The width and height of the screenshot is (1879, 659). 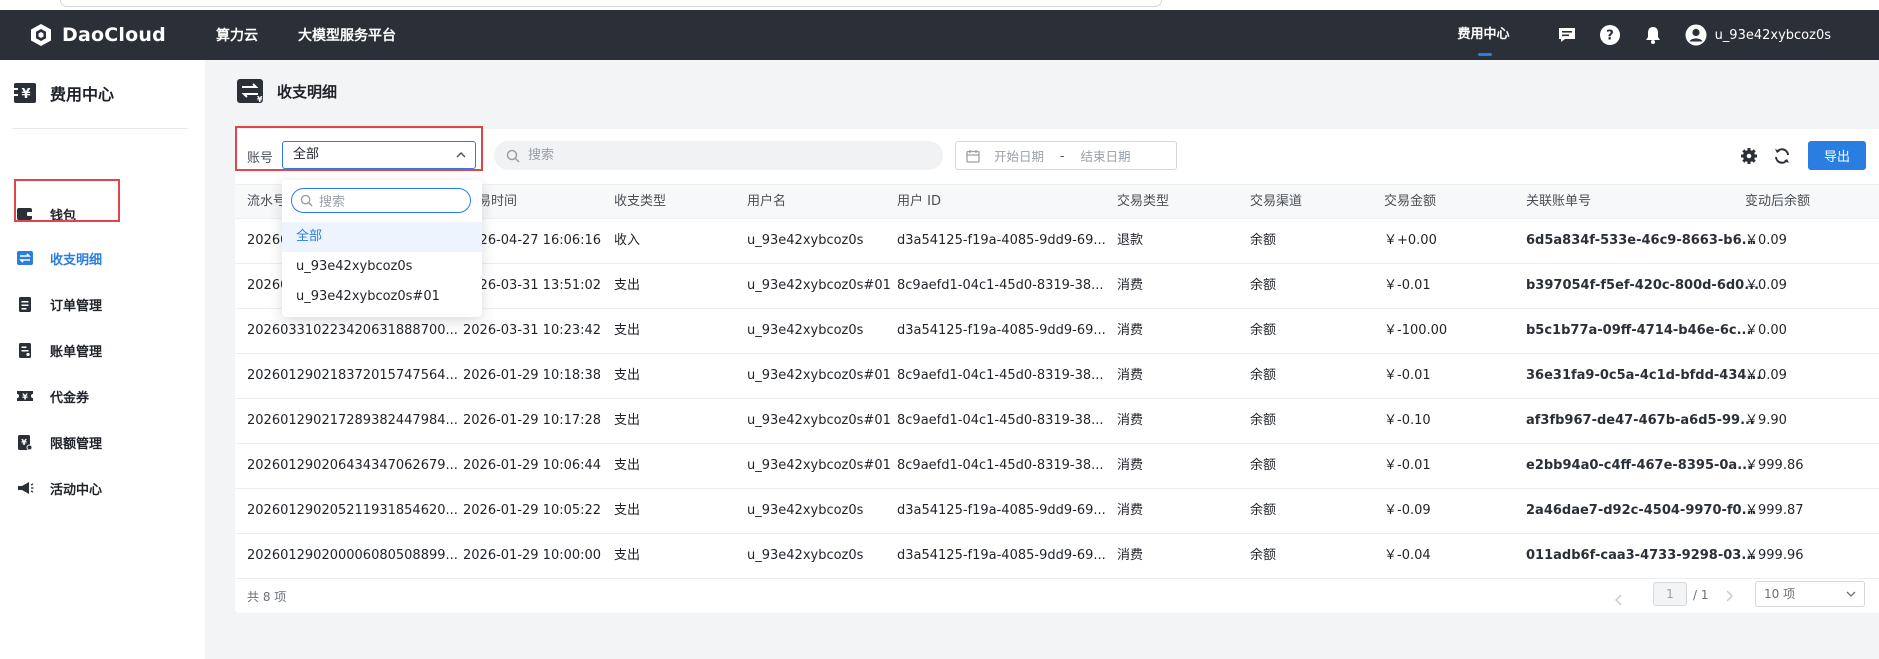 What do you see at coordinates (497, 201) in the screenshot?
I see `col-time: 易时间` at bounding box center [497, 201].